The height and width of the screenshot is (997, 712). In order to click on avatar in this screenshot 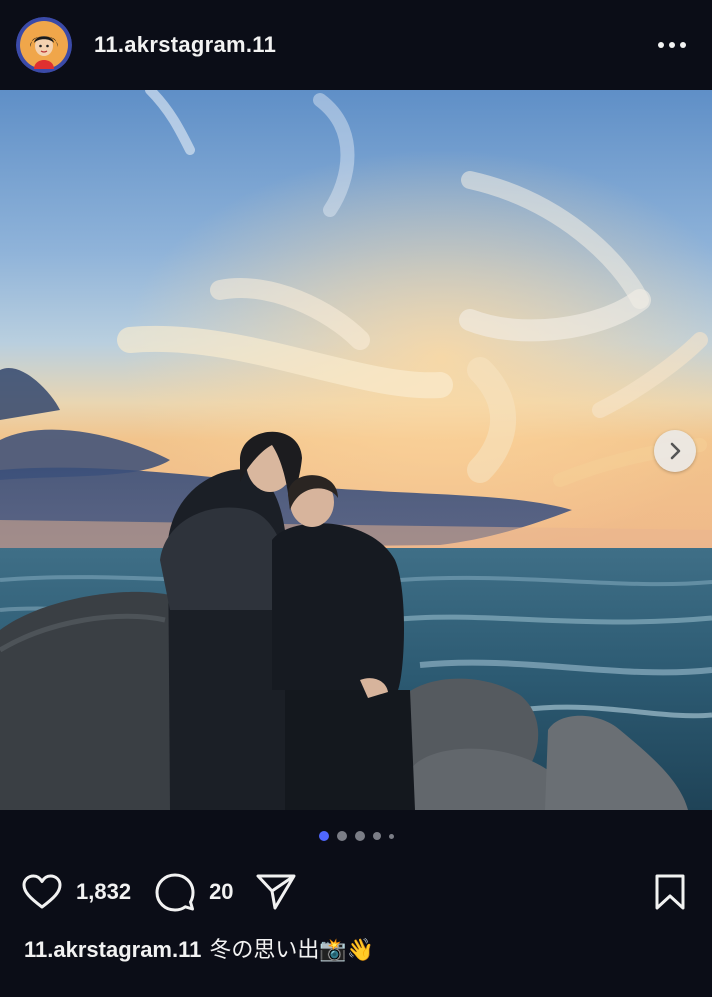, I will do `click(44, 45)`.